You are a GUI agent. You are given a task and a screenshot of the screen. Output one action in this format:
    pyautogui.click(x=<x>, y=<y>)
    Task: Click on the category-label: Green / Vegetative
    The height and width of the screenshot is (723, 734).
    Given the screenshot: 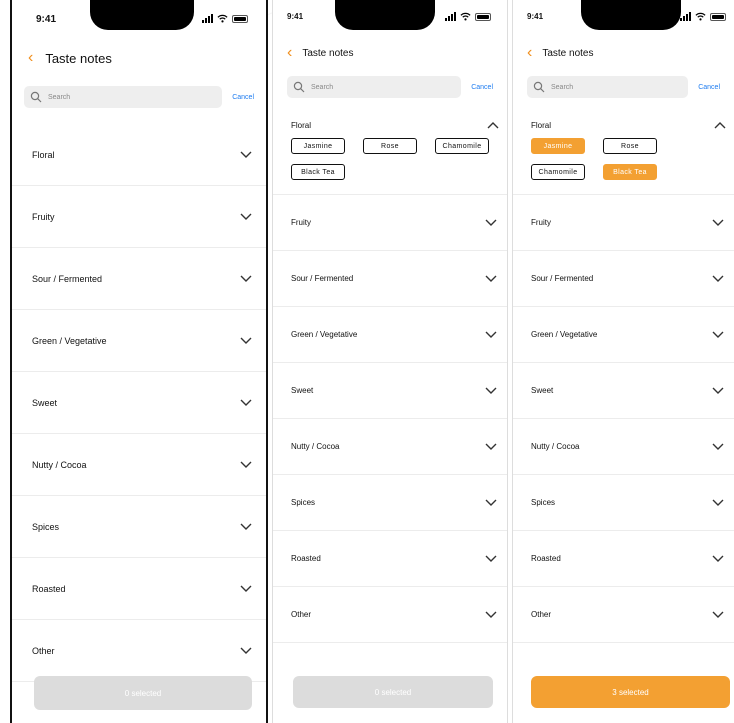 What is the action you would take?
    pyautogui.click(x=324, y=334)
    